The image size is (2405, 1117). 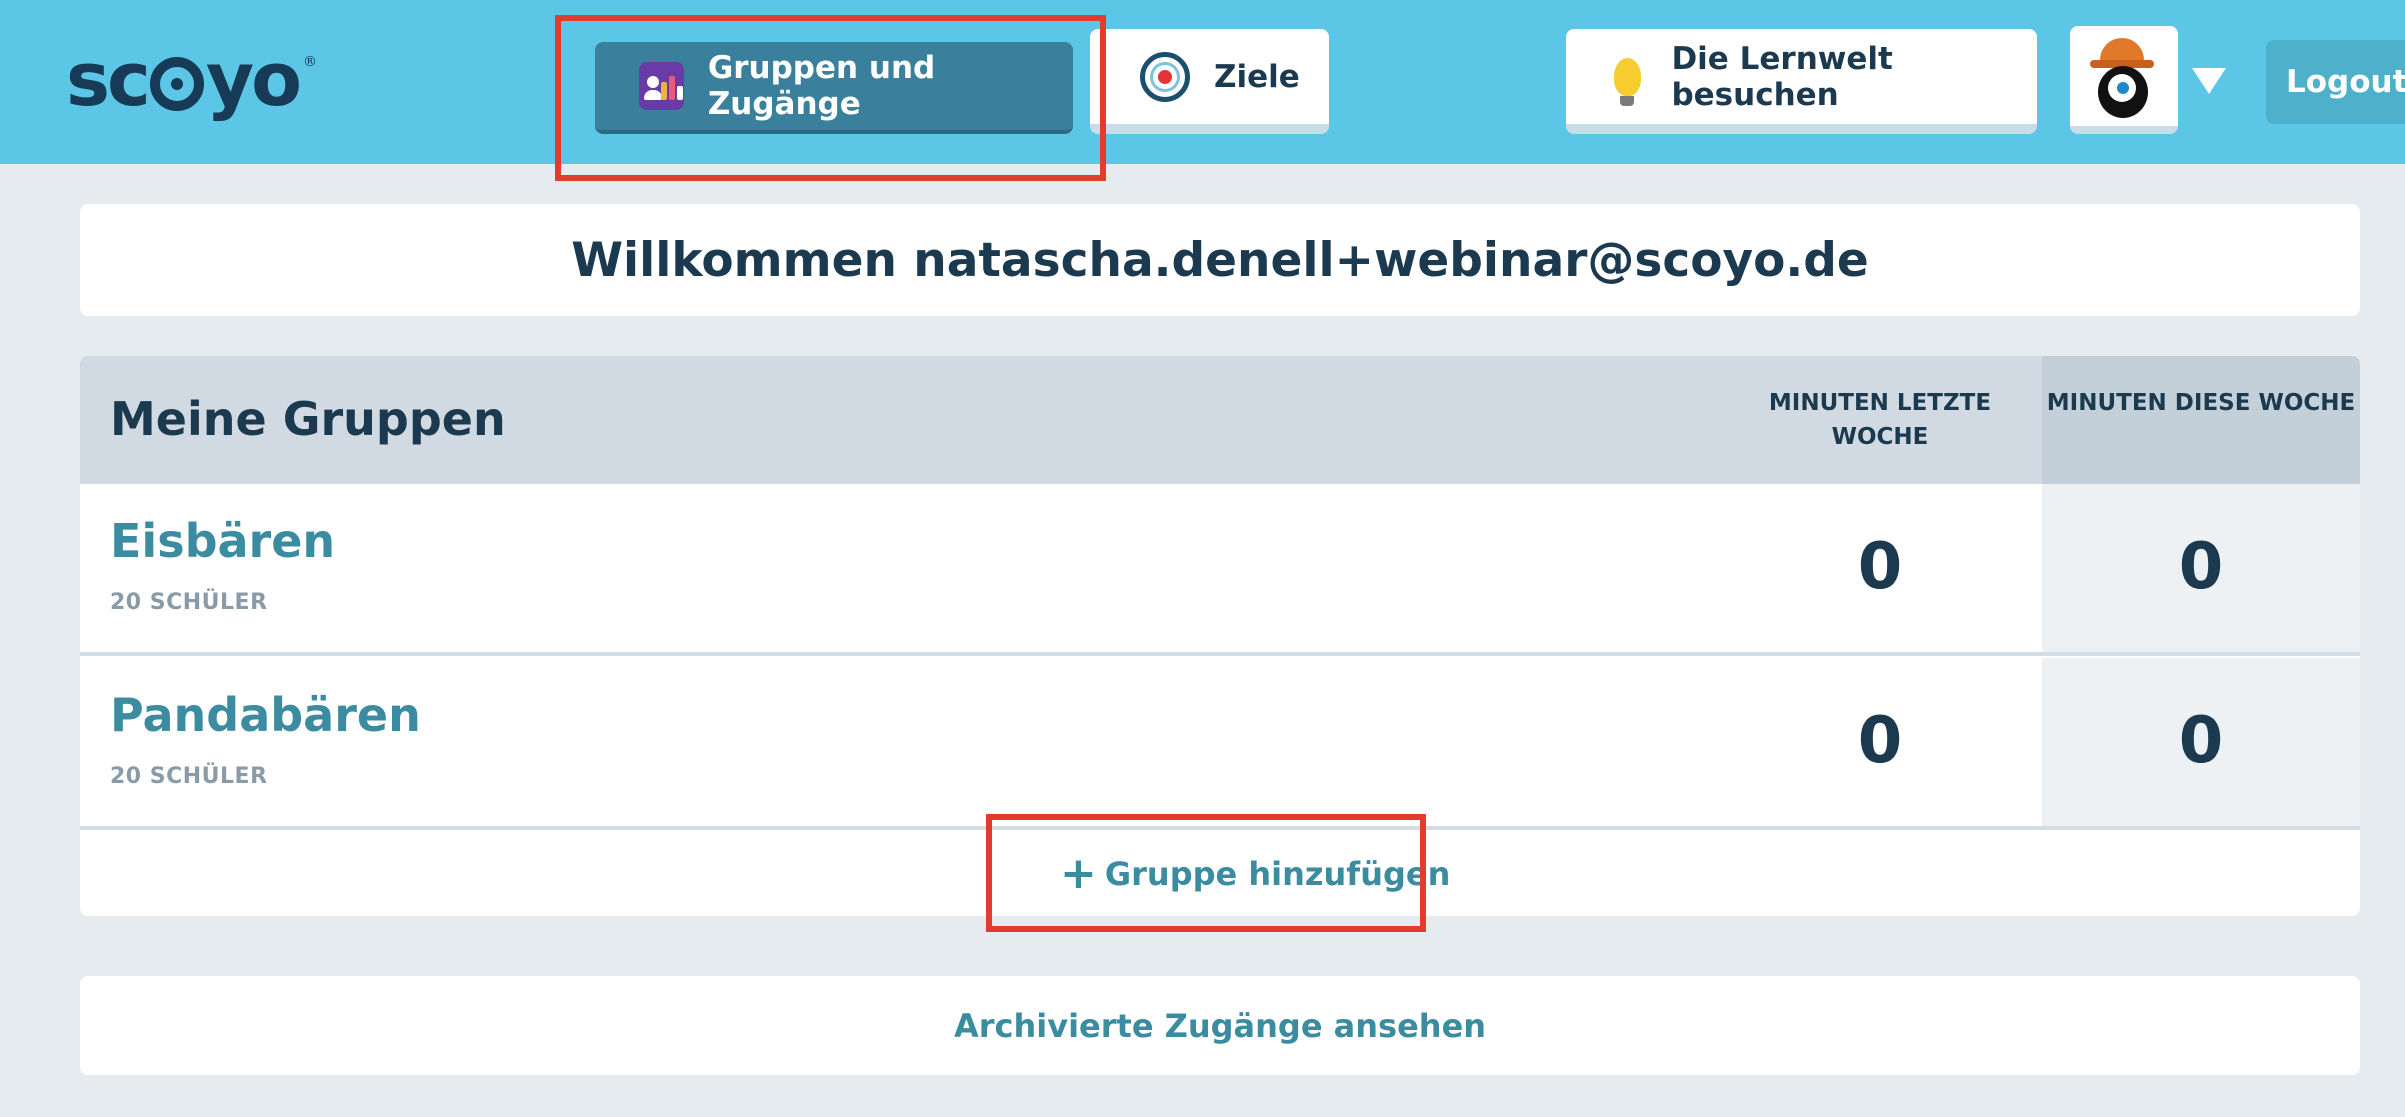 I want to click on groups-title: Meine Gruppen, so click(x=308, y=419).